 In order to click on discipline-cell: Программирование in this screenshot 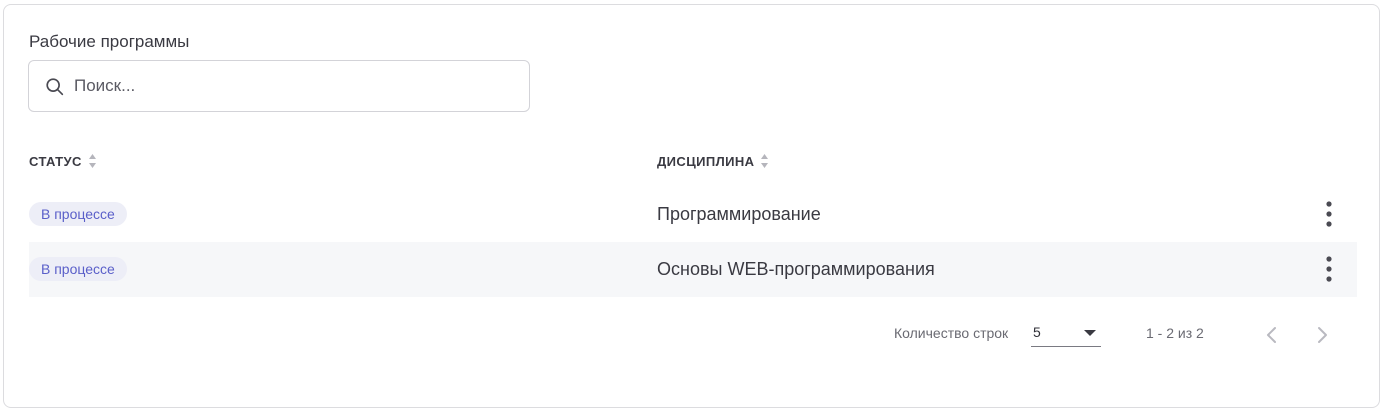, I will do `click(739, 214)`.